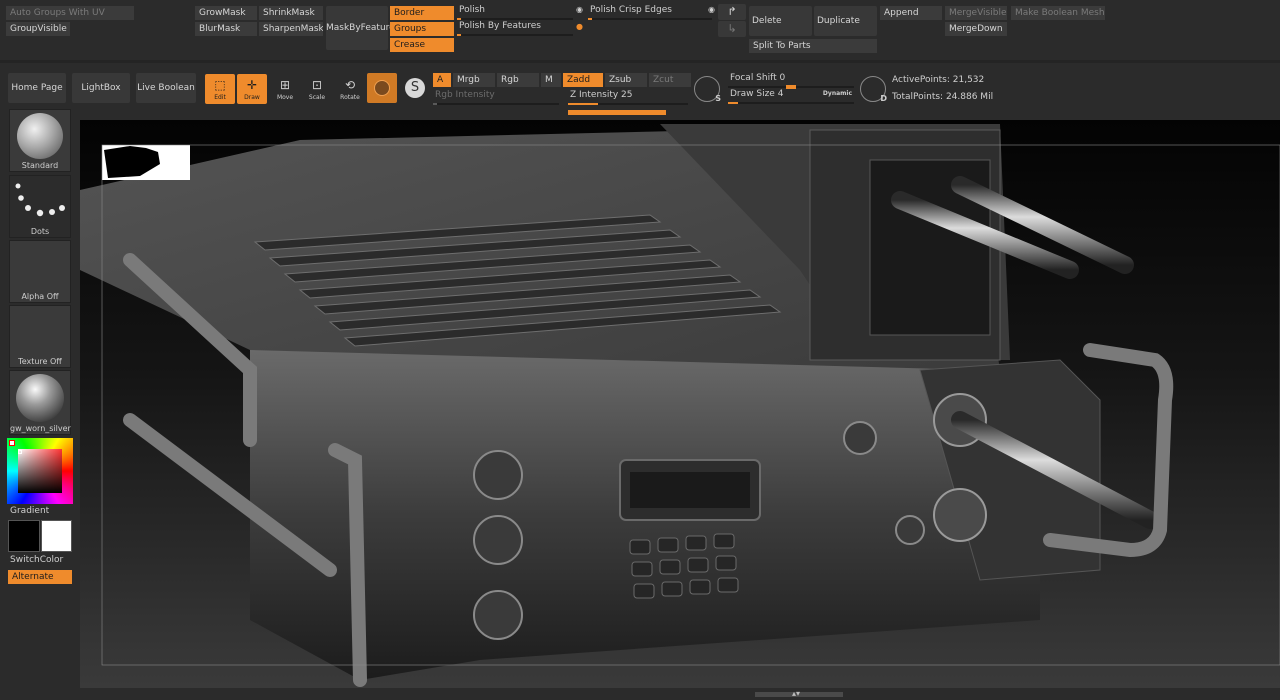  I want to click on material-thumb: gw_worn_silver, so click(40, 402).